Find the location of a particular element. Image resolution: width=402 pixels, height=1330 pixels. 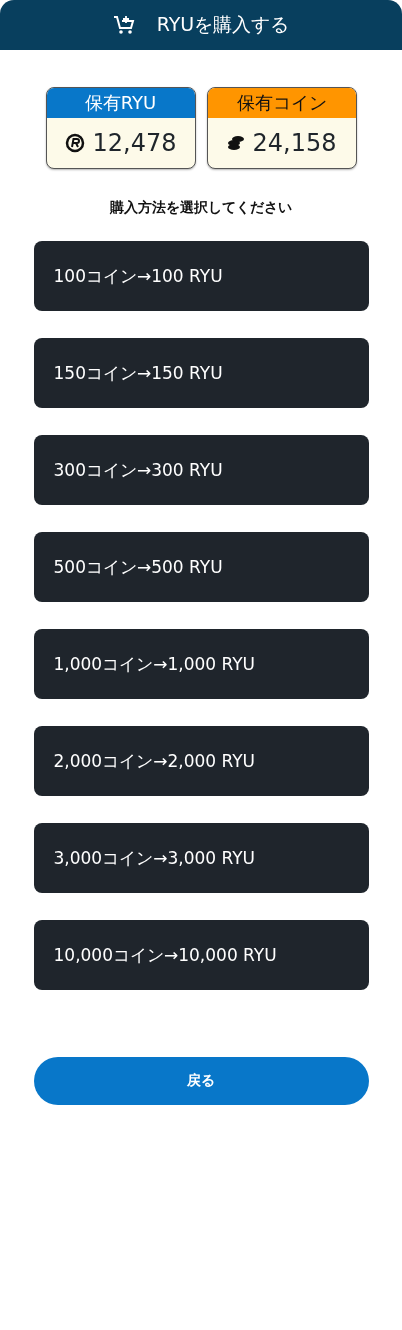

purchase-option-button: 150コイン→150 RYU is located at coordinates (201, 373).